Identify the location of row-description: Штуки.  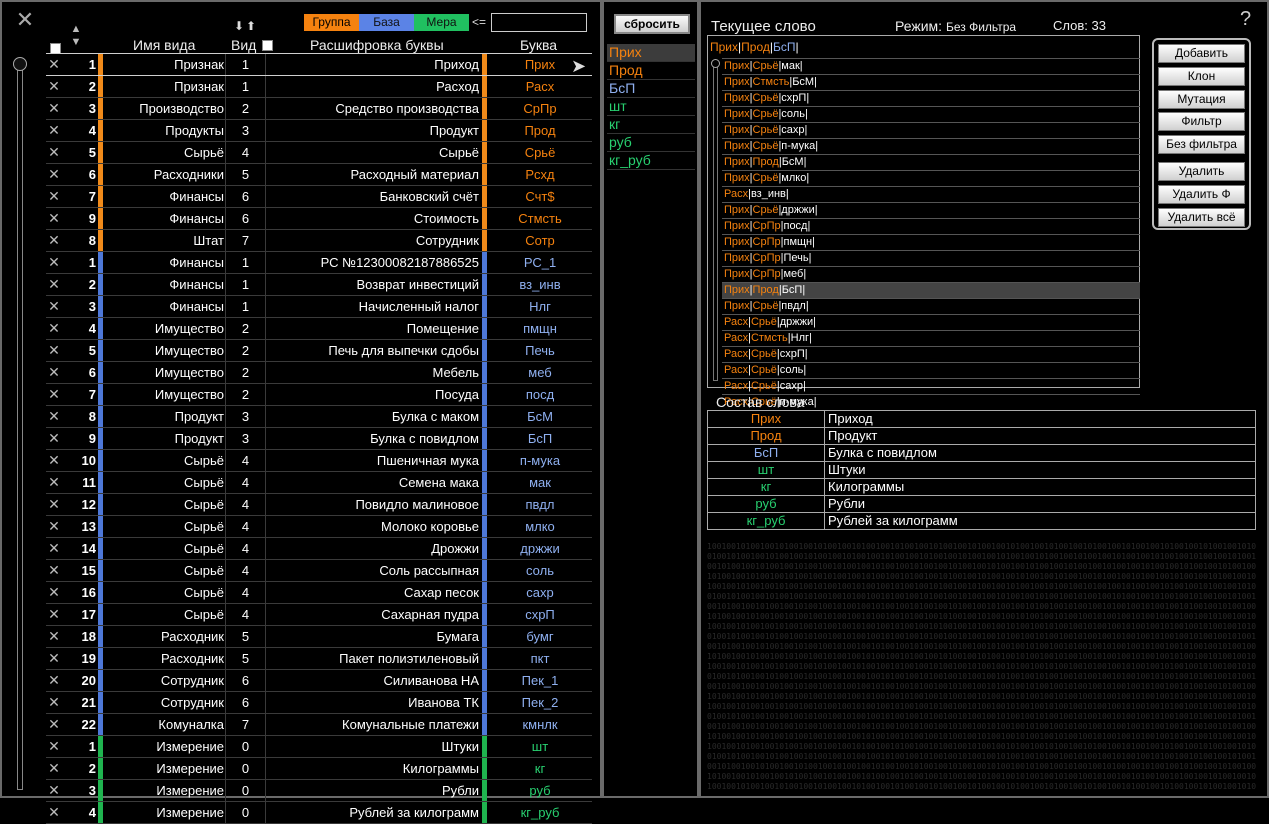
(372, 746).